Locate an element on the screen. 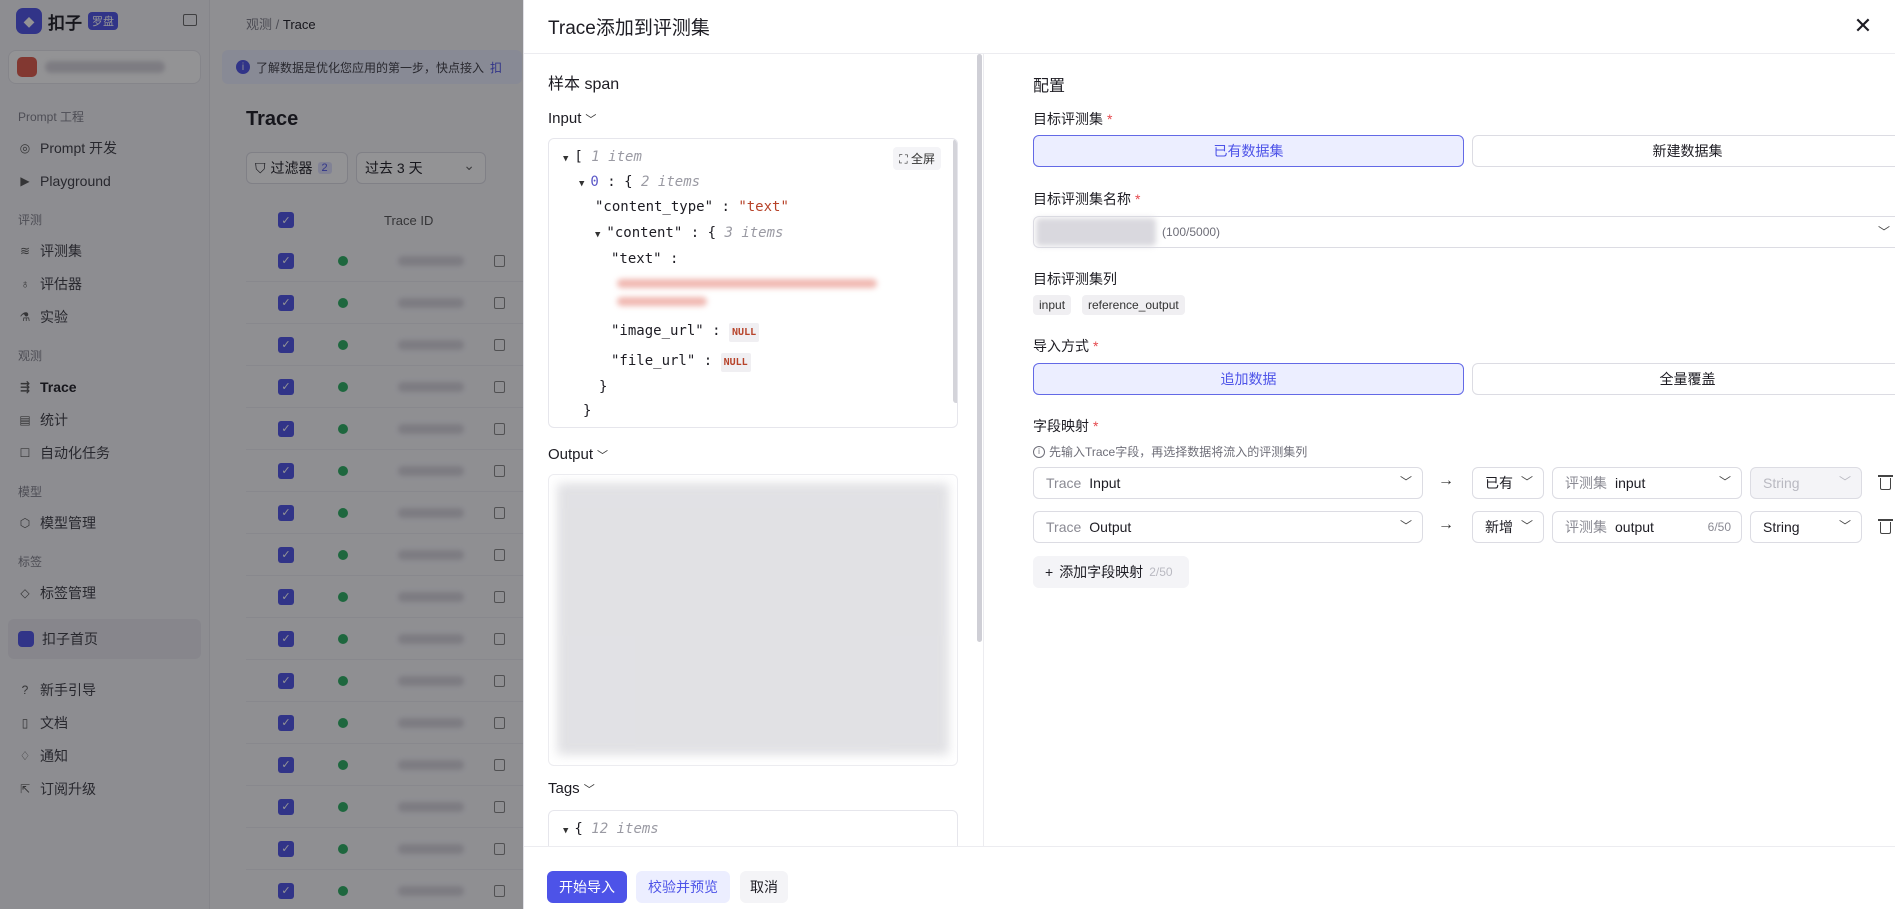 This screenshot has height=909, width=1895. add-field-mapping-button: + 添加字段映射 2/50 is located at coordinates (1111, 572).